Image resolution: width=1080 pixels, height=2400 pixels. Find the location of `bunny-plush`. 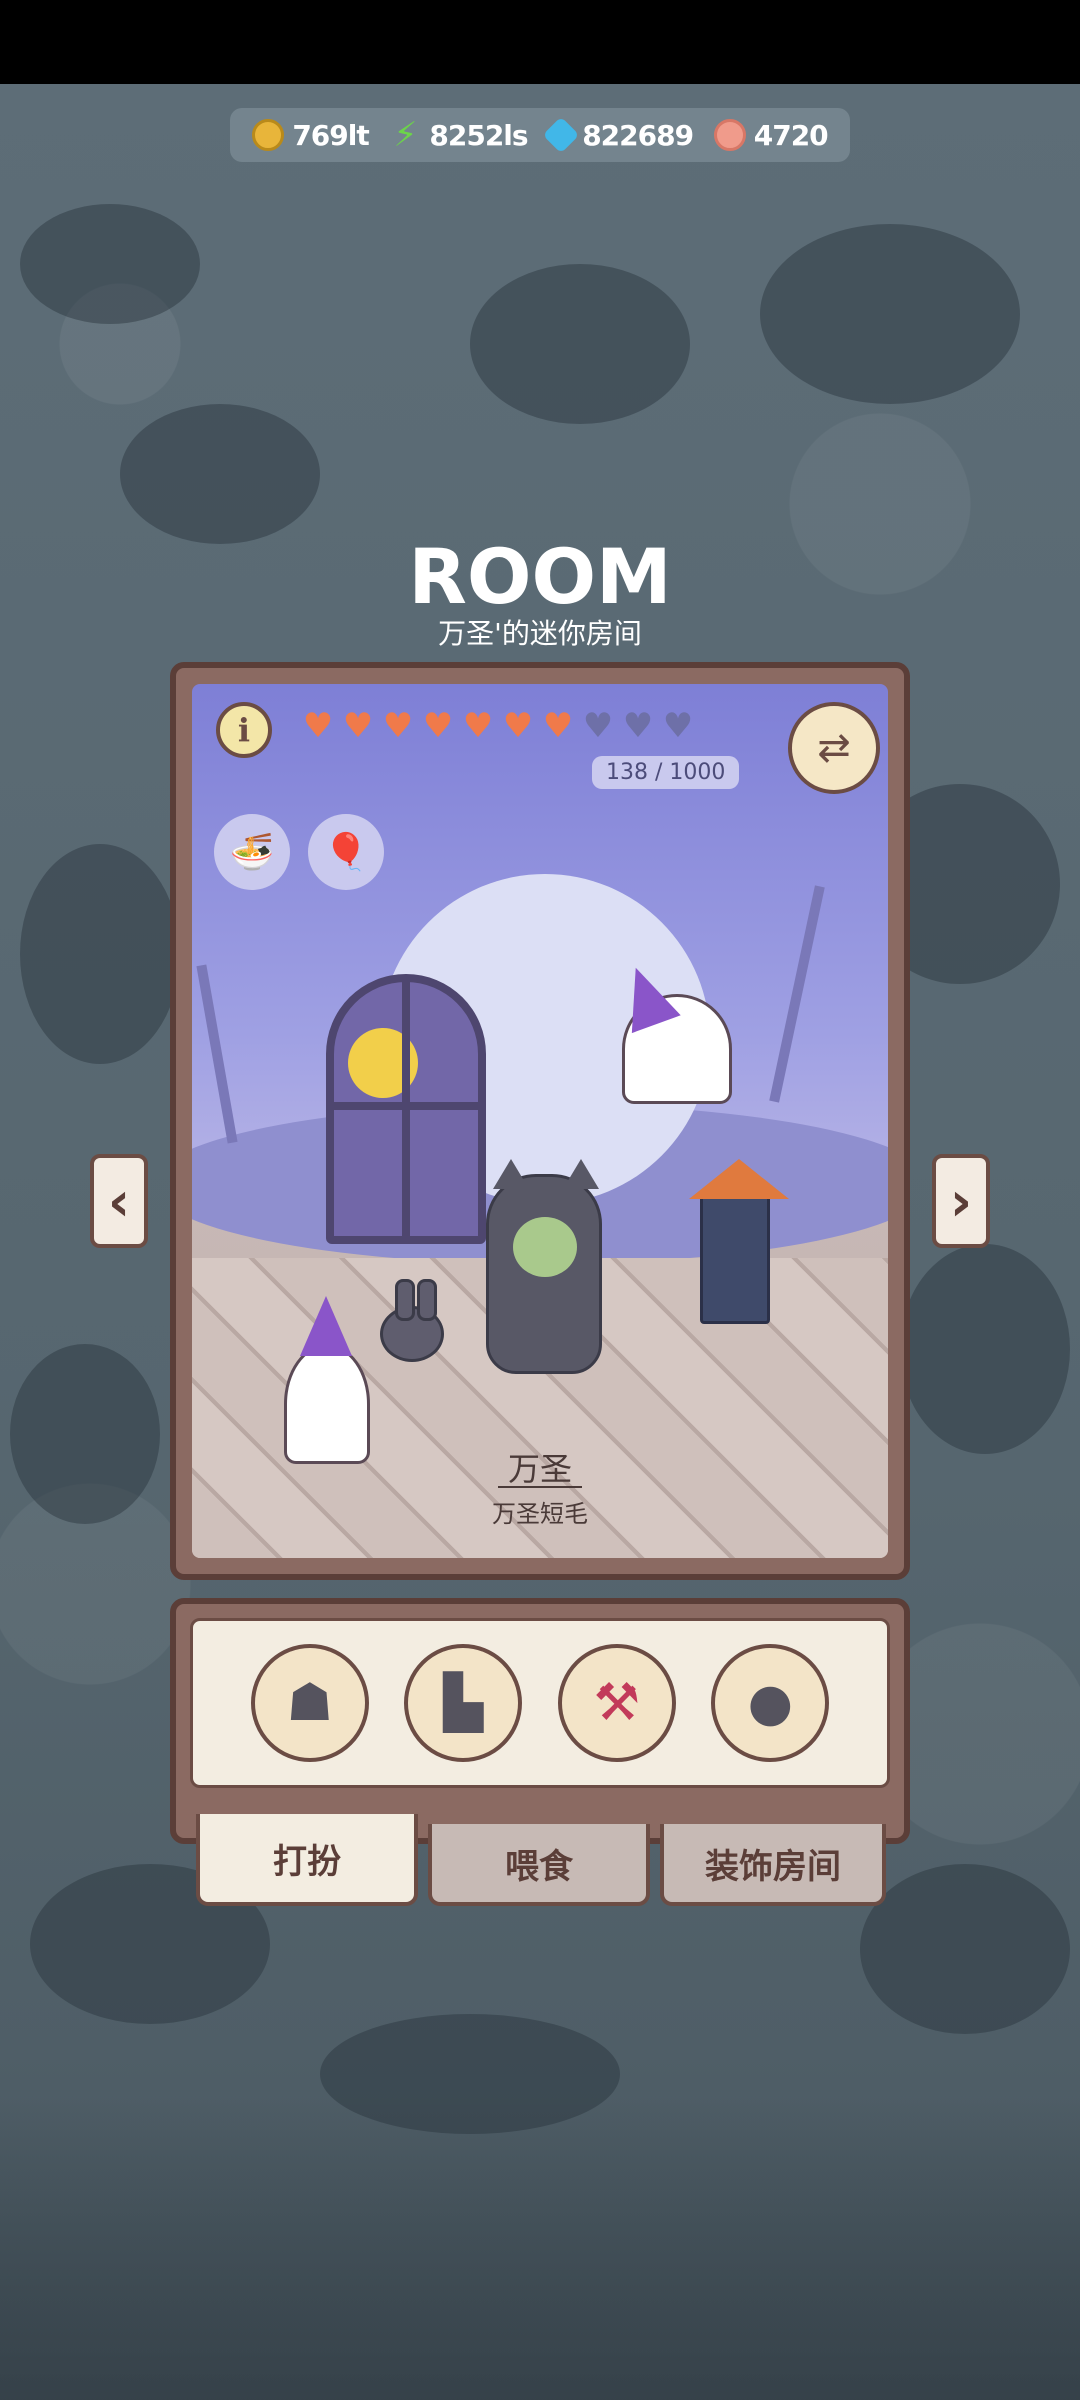

bunny-plush is located at coordinates (412, 1320).